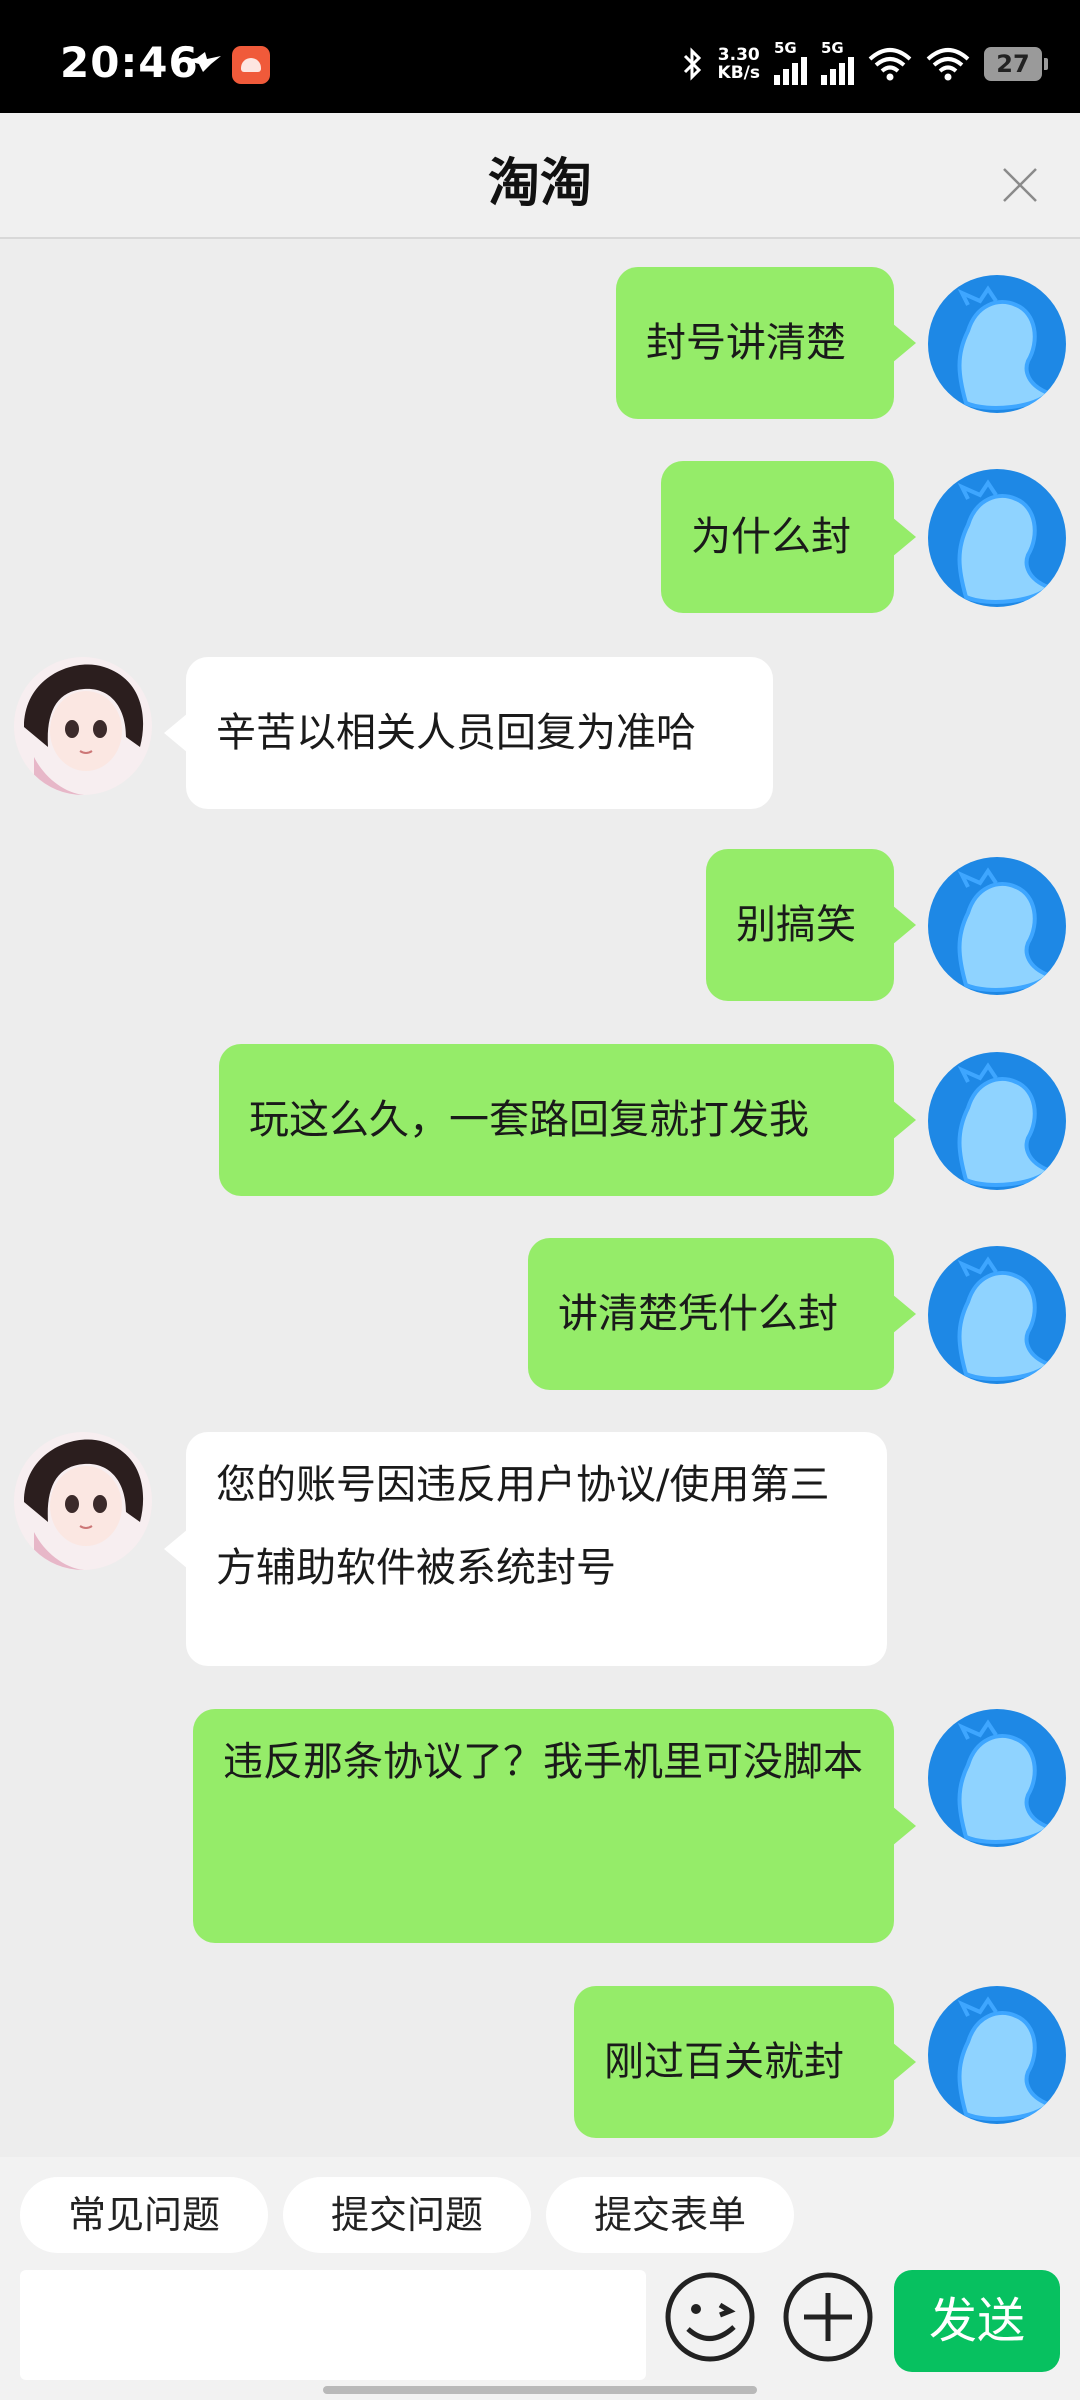  What do you see at coordinates (865, 62) in the screenshot?
I see `status-right-group: 3.30 KB/s 5G 5G 27` at bounding box center [865, 62].